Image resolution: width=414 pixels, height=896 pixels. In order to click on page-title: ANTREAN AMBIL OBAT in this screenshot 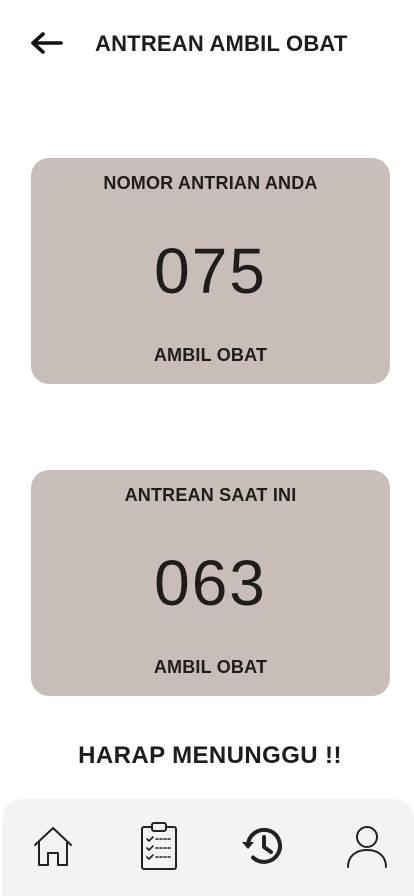, I will do `click(221, 43)`.